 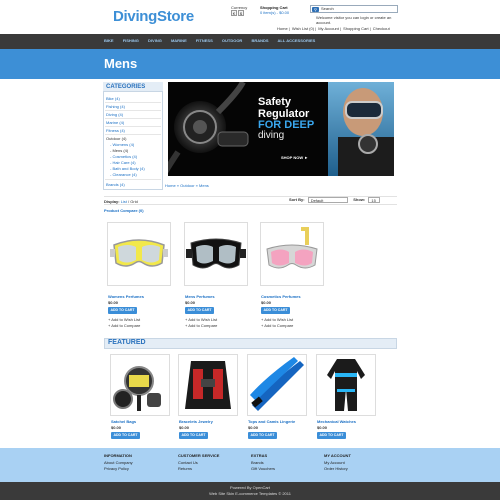 What do you see at coordinates (155, 40) in the screenshot?
I see `nav-item-diving: DIVING` at bounding box center [155, 40].